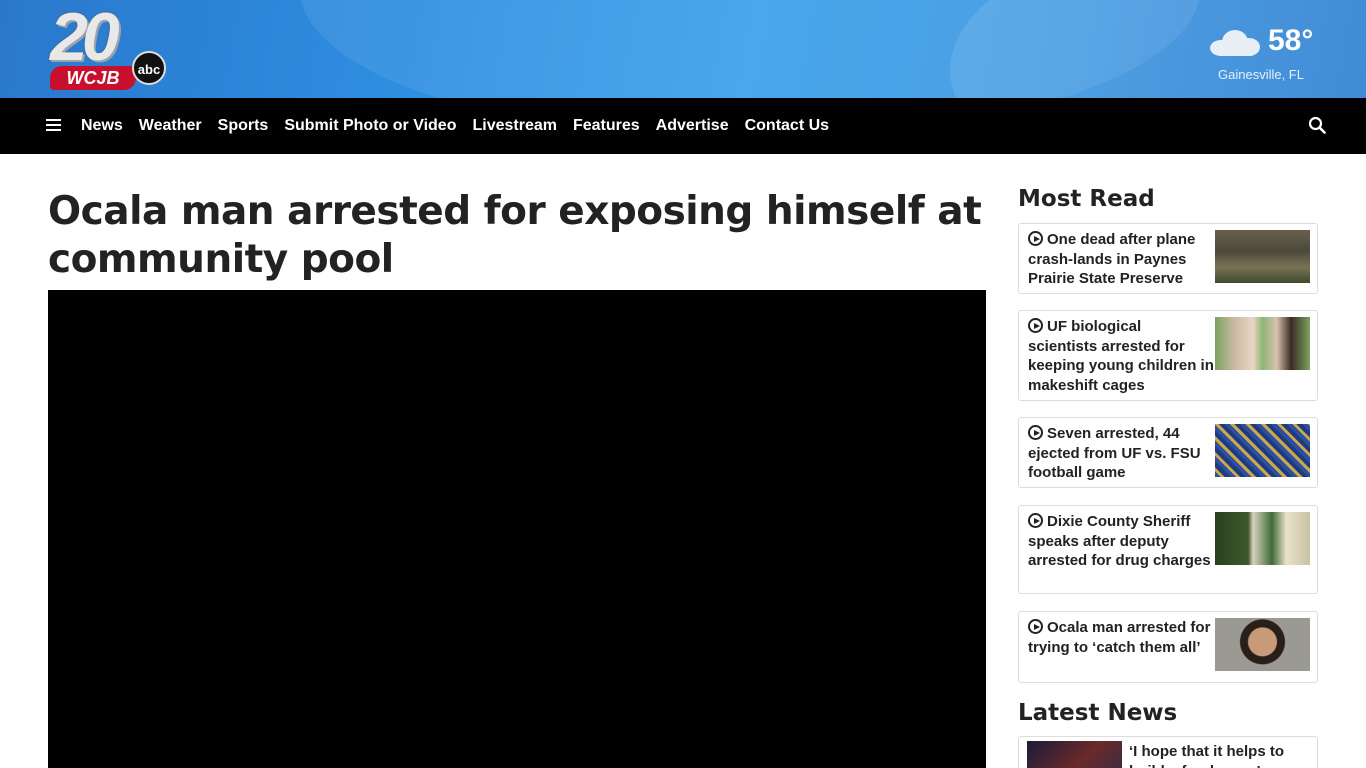  Describe the element at coordinates (1086, 199) in the screenshot. I see `most-read-title: Most Read` at that location.